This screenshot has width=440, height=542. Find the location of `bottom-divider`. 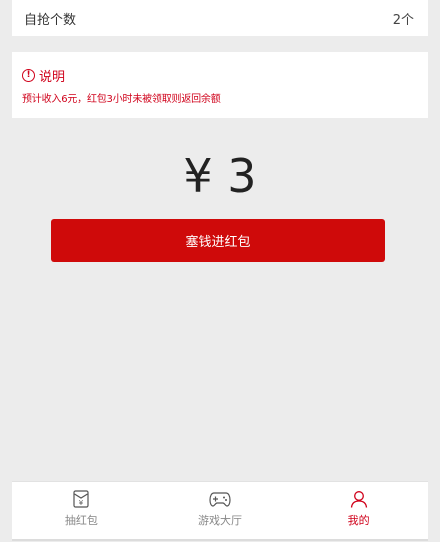

bottom-divider is located at coordinates (220, 540).